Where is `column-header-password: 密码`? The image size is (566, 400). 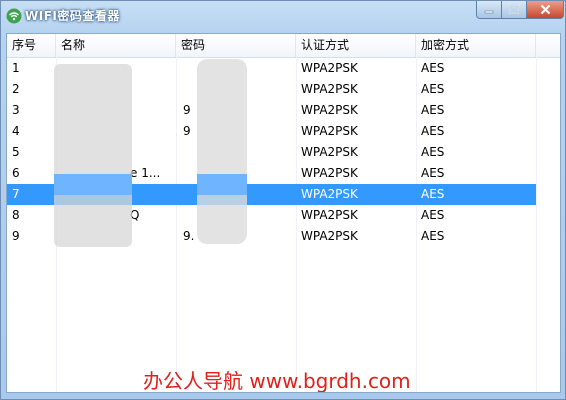 column-header-password: 密码 is located at coordinates (236, 45).